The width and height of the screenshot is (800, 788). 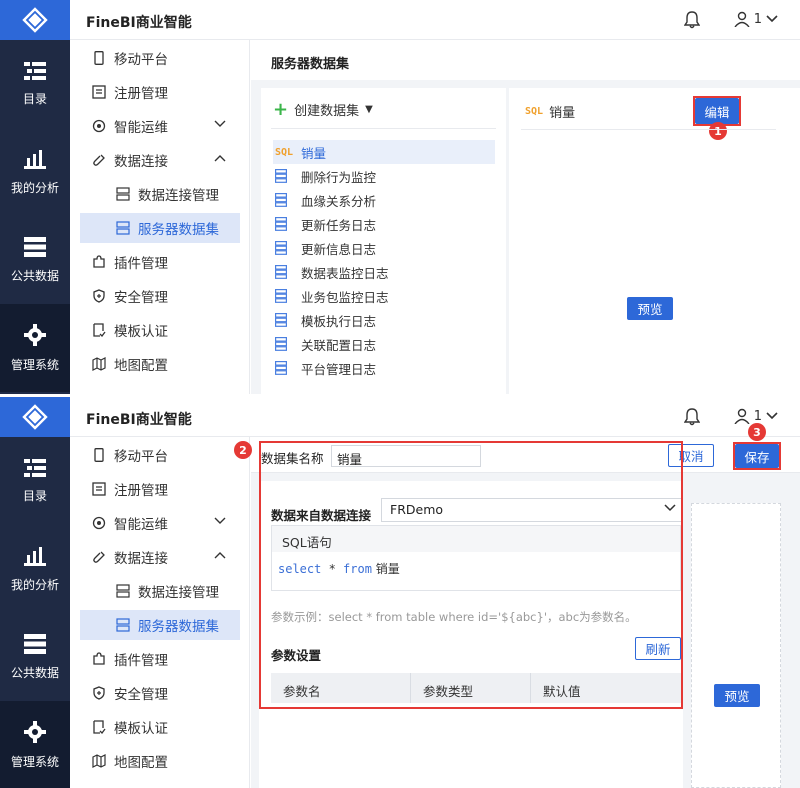 I want to click on dataset-item: SQL 销量, so click(x=384, y=152).